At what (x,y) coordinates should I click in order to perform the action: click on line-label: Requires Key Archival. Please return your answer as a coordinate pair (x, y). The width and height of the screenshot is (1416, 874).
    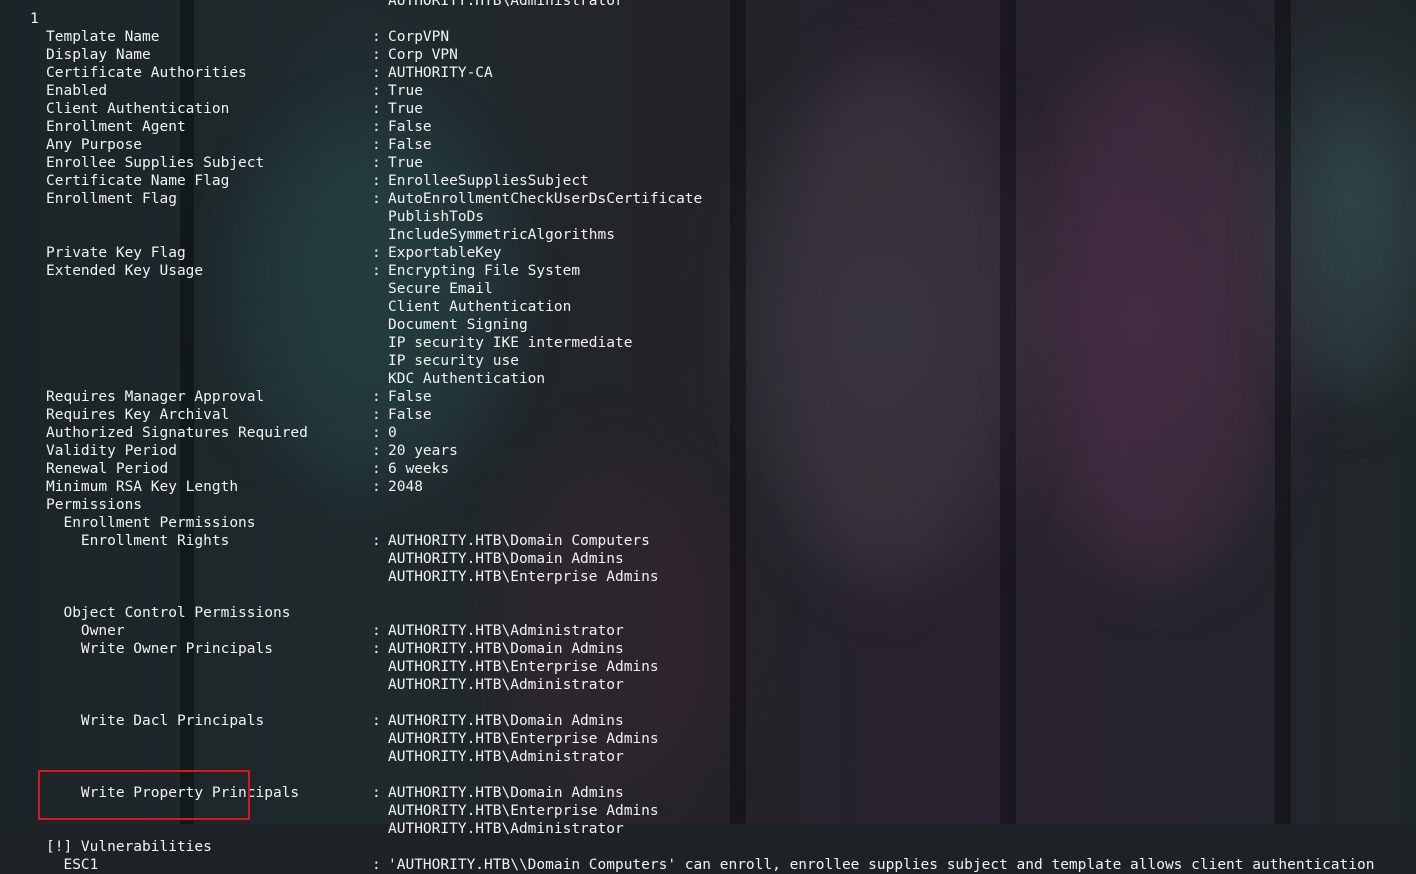
    Looking at the image, I should click on (138, 415).